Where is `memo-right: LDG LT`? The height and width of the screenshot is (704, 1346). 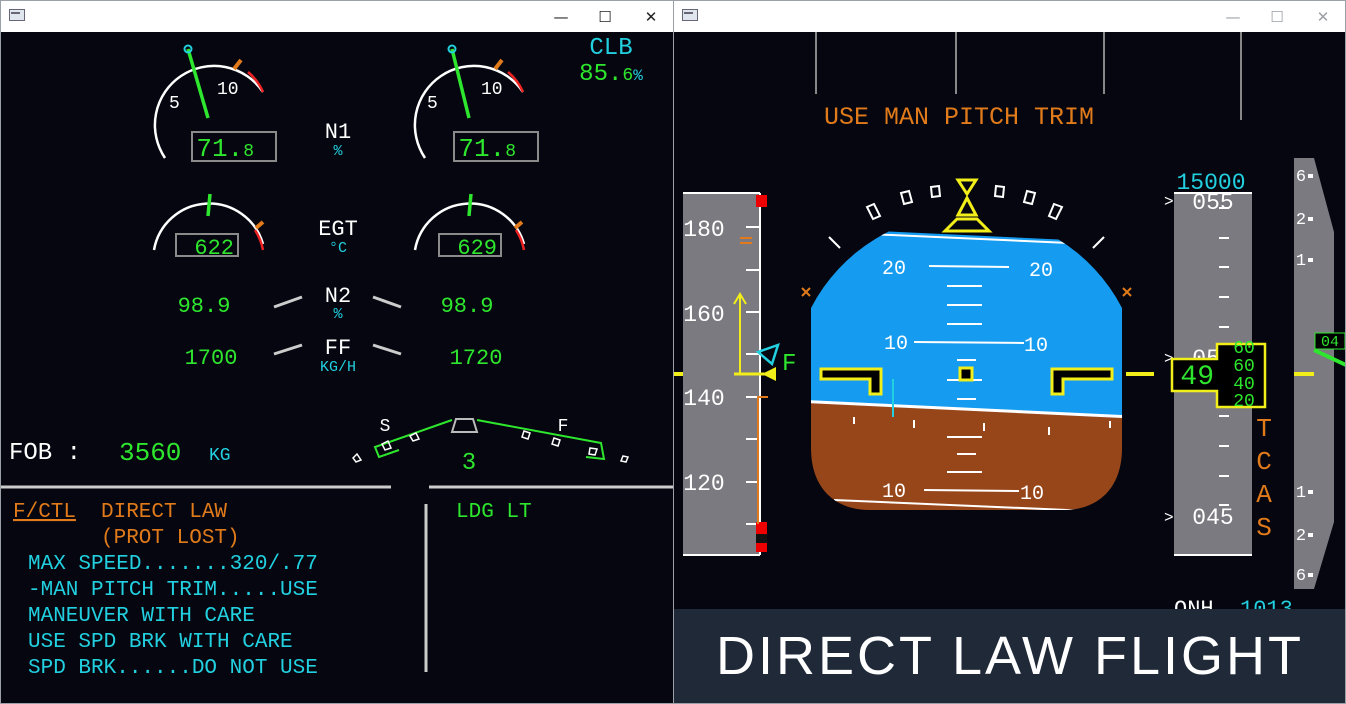 memo-right: LDG LT is located at coordinates (494, 512).